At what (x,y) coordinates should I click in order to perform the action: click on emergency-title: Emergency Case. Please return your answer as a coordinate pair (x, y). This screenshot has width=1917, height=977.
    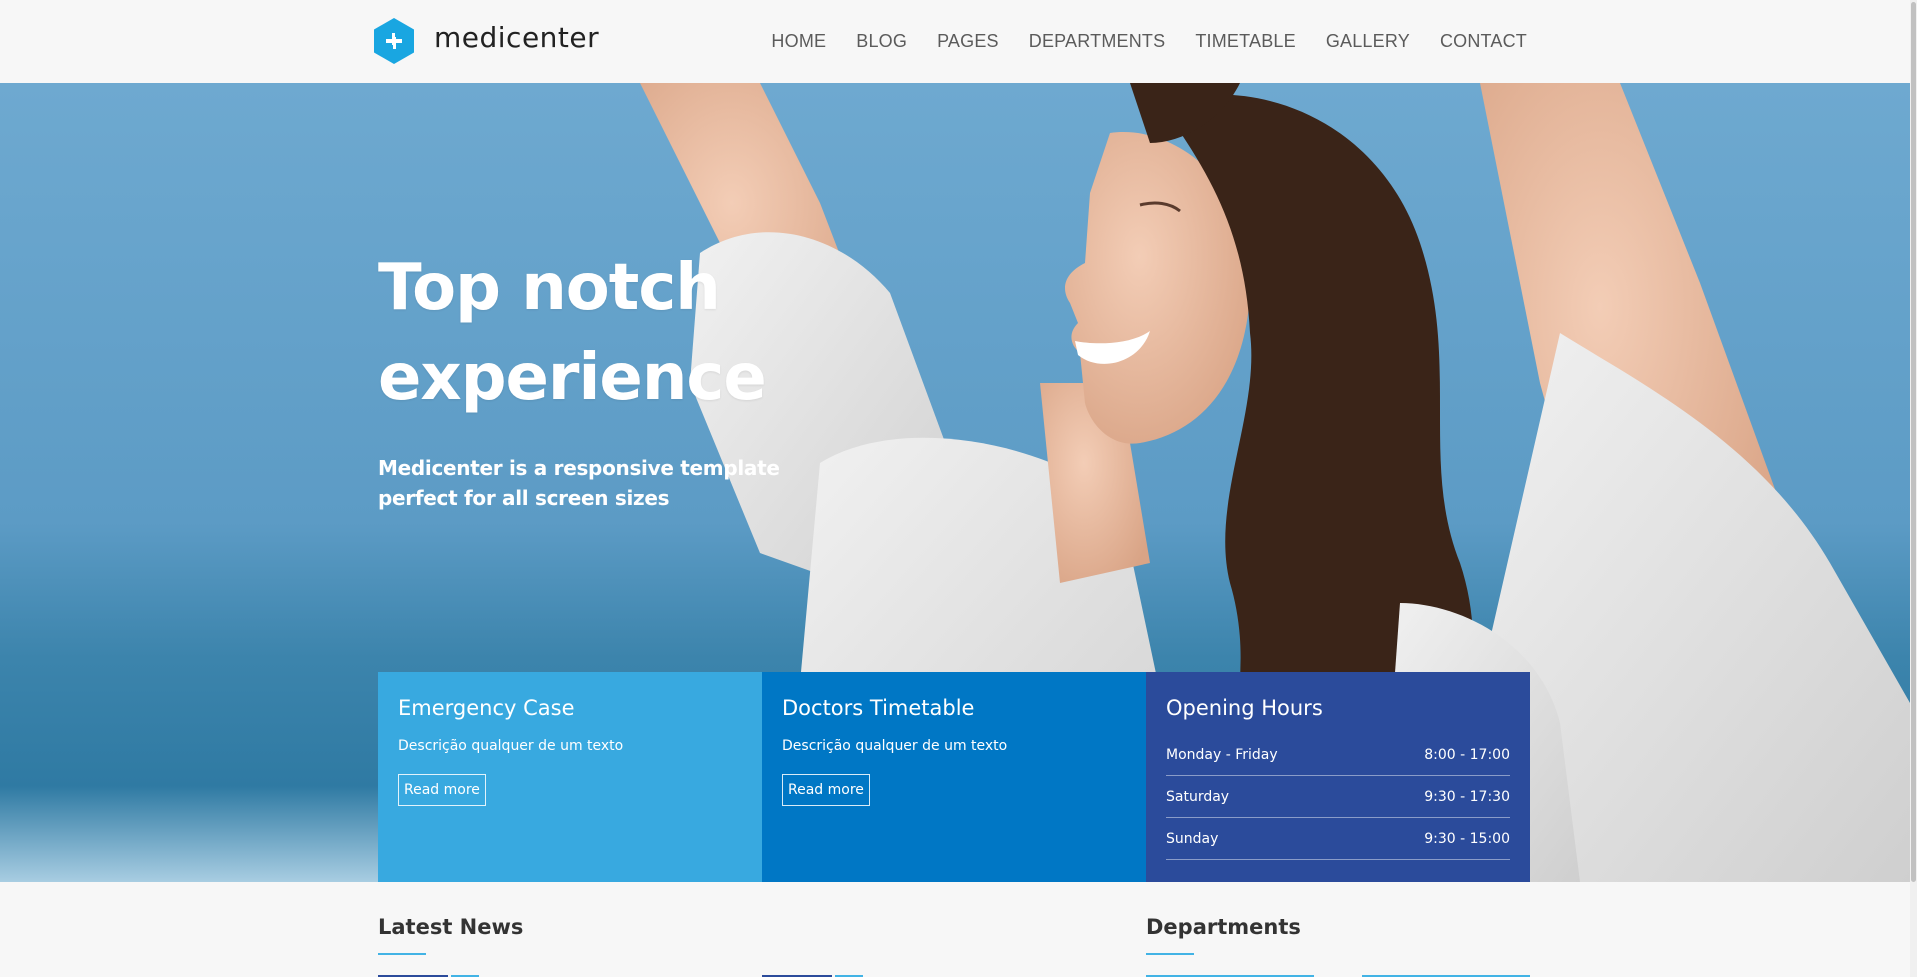
    Looking at the image, I should click on (486, 708).